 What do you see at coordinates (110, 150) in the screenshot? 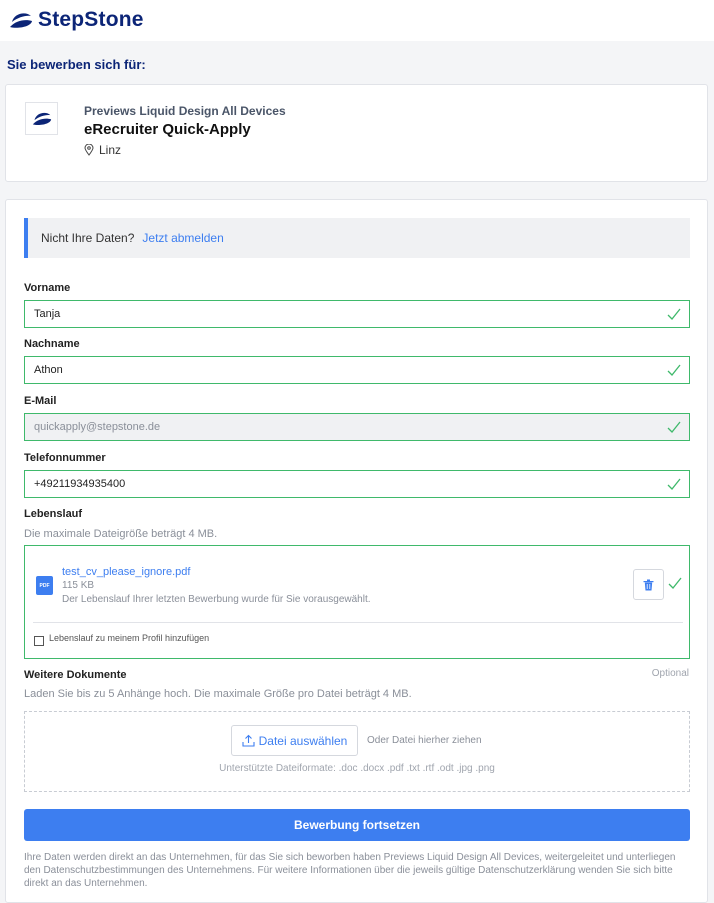
I see `job-location-label: Linz` at bounding box center [110, 150].